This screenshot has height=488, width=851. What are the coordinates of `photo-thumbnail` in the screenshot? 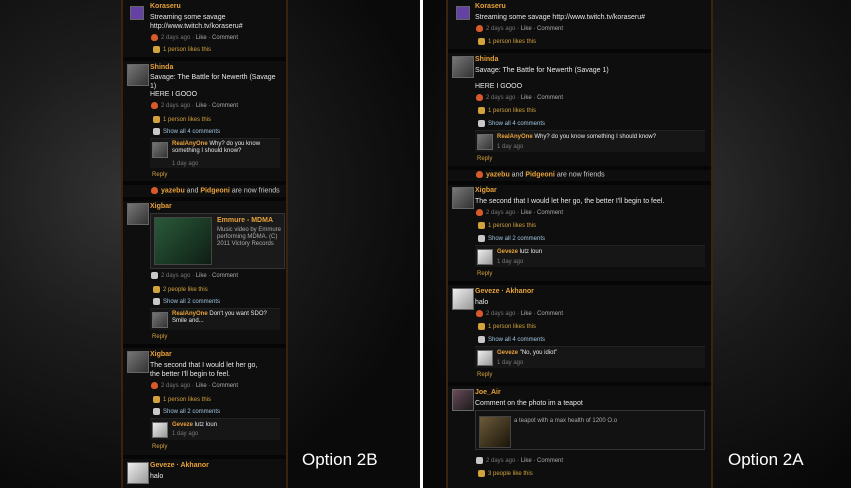 It's located at (495, 432).